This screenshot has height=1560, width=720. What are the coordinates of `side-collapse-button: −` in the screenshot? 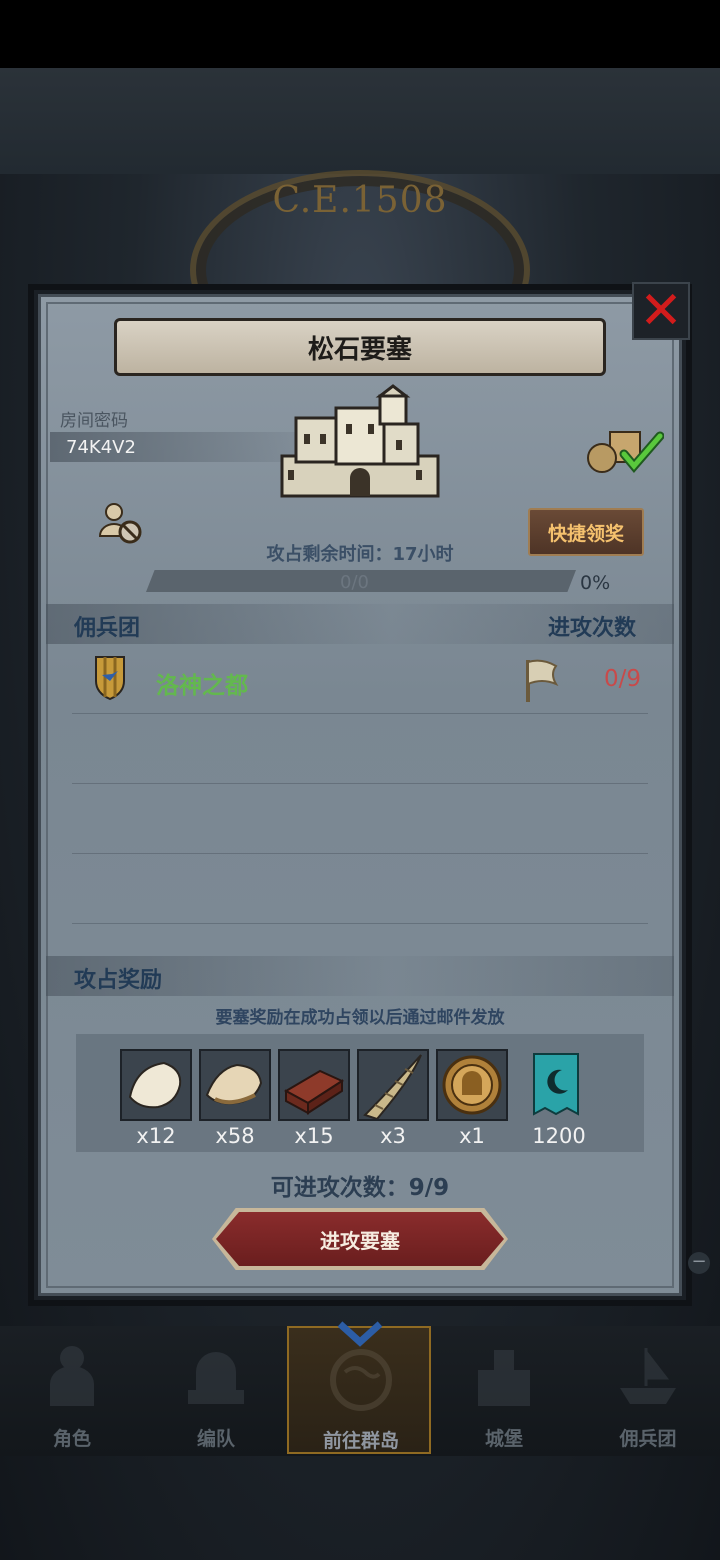 It's located at (699, 1263).